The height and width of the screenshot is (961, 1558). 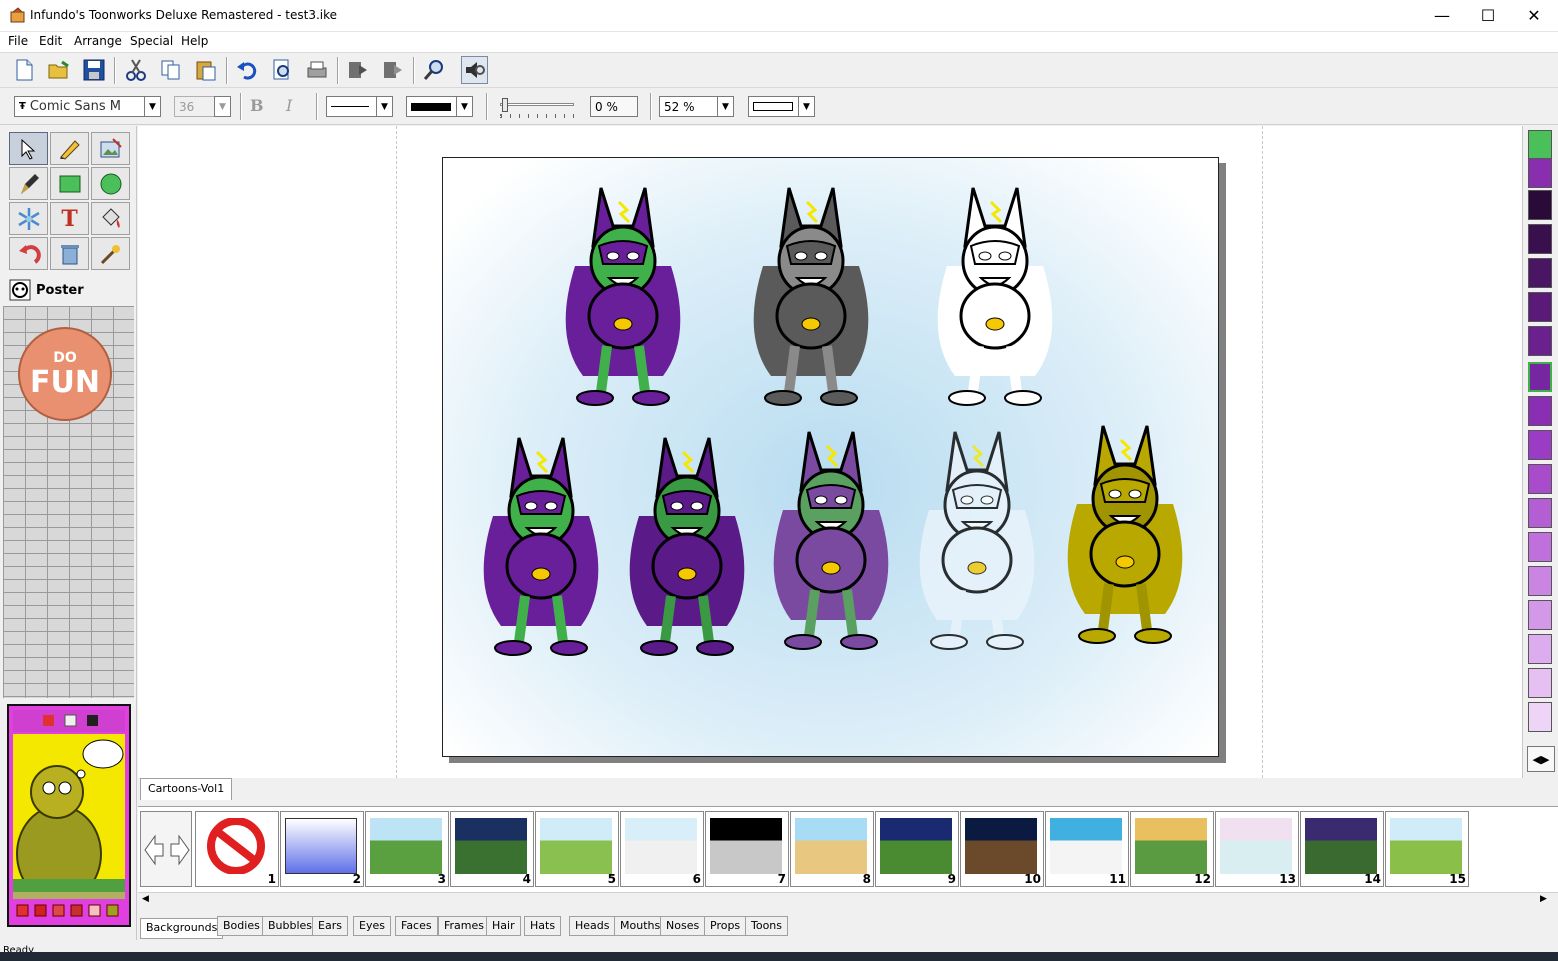 I want to click on thumb-background: 8, so click(x=832, y=849).